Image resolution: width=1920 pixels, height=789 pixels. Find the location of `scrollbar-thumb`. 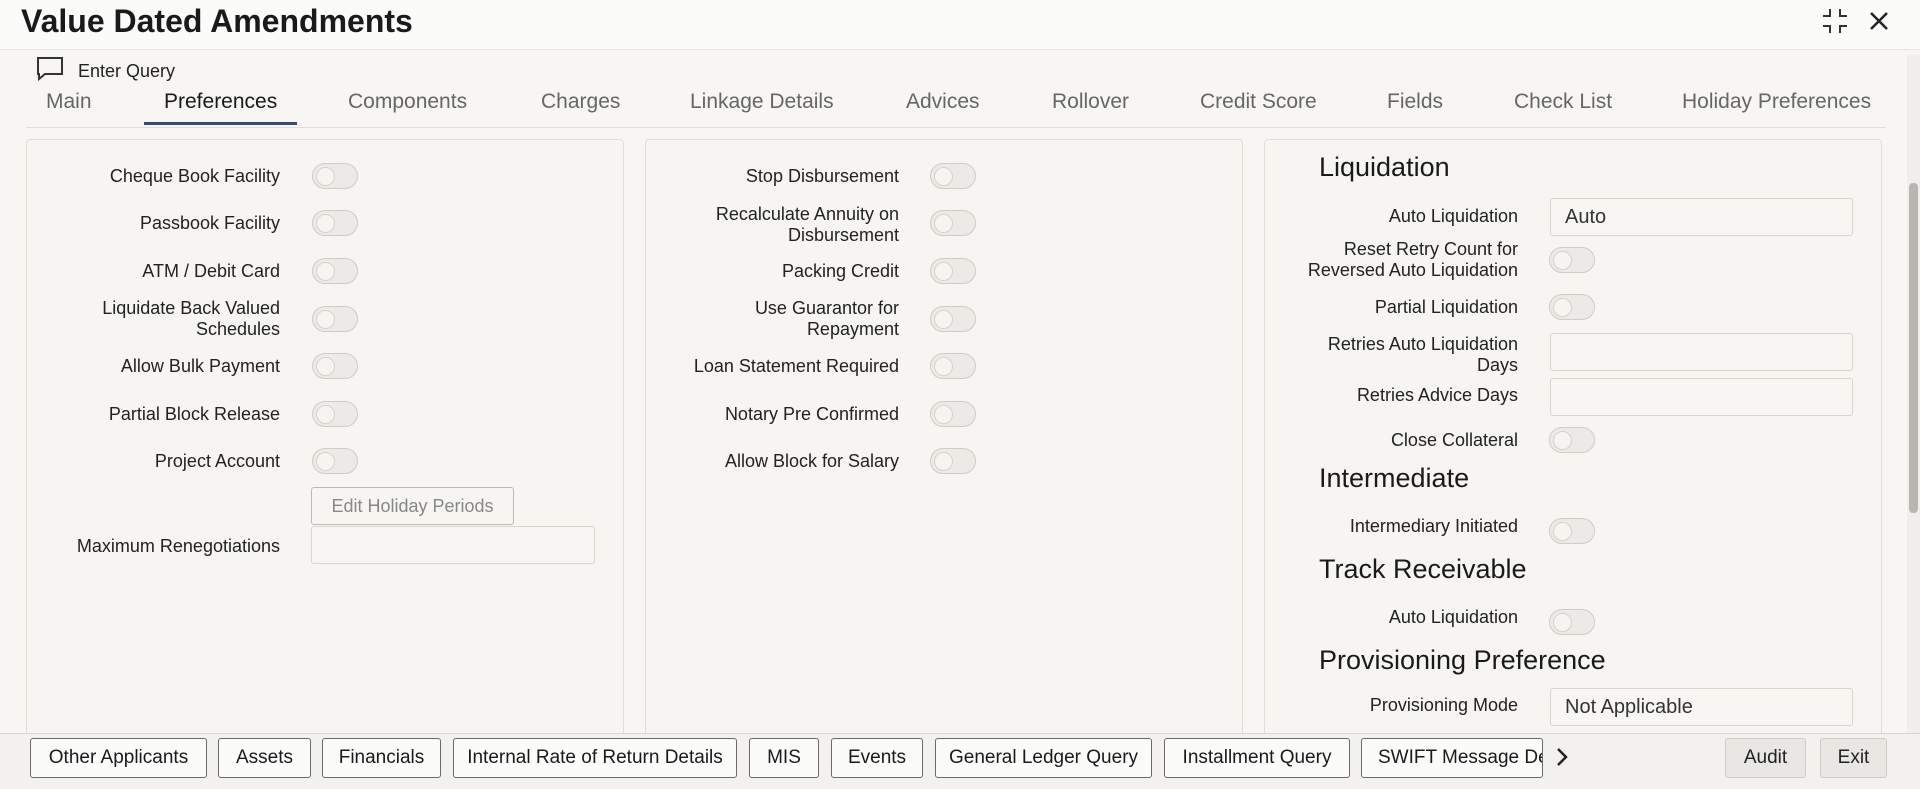

scrollbar-thumb is located at coordinates (1913, 348).